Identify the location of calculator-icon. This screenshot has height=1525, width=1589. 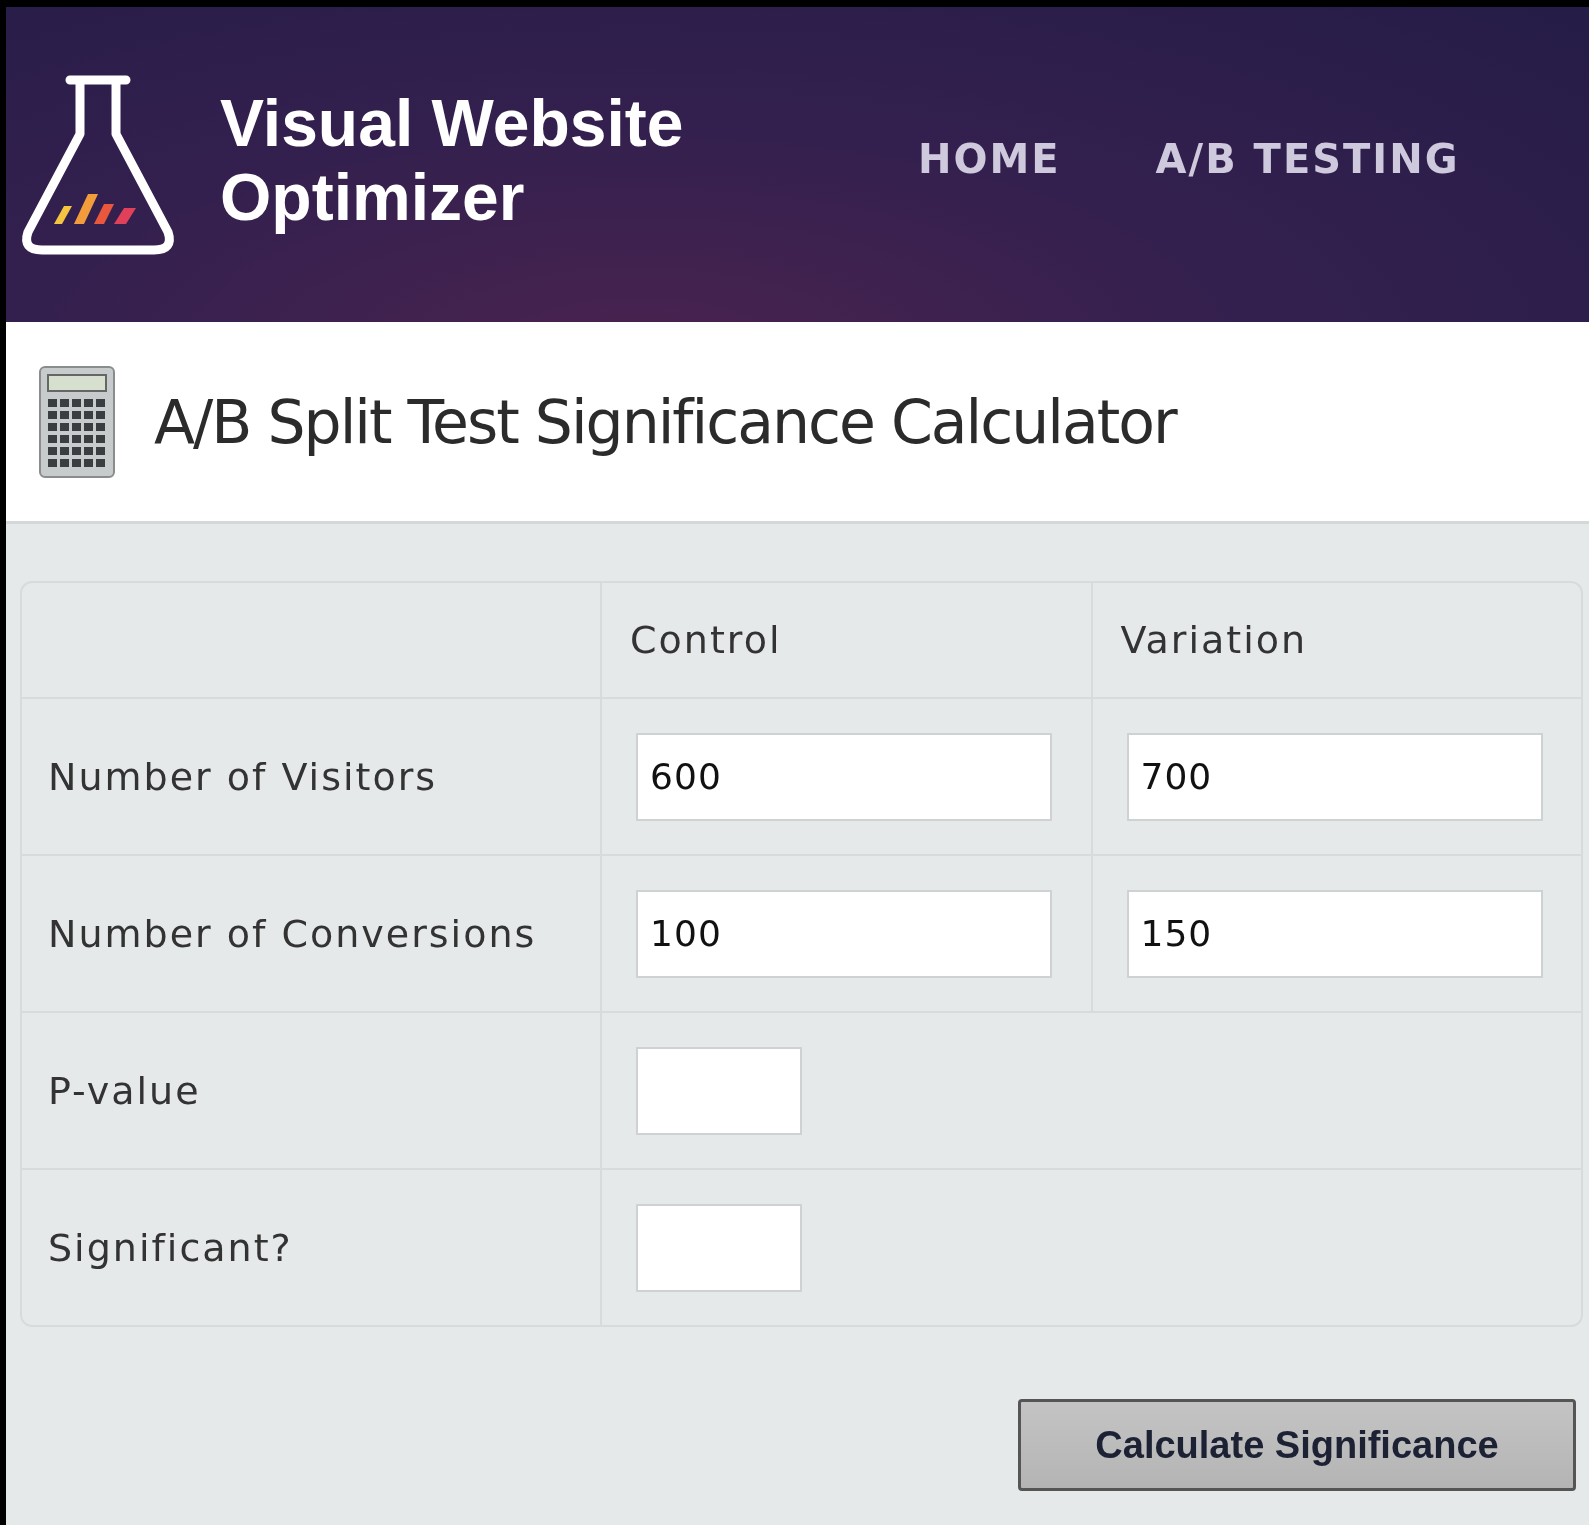
(77, 421).